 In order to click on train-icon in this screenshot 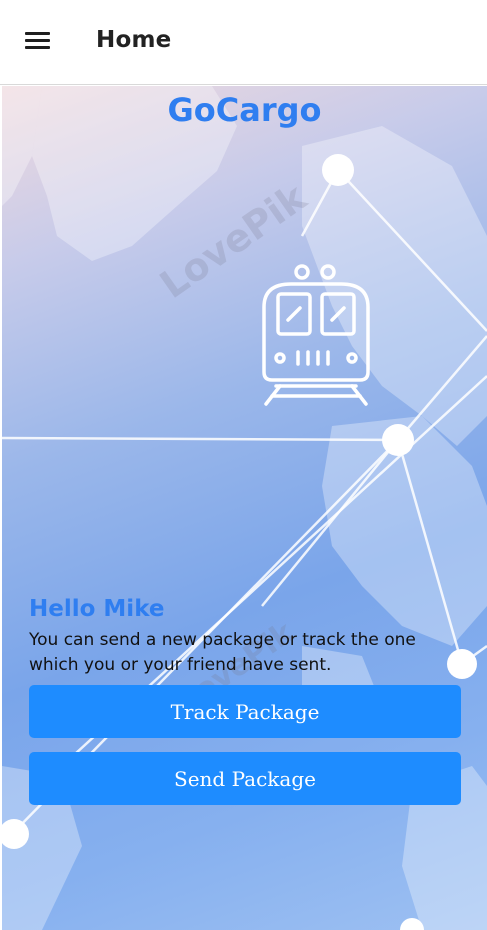, I will do `click(316, 335)`.